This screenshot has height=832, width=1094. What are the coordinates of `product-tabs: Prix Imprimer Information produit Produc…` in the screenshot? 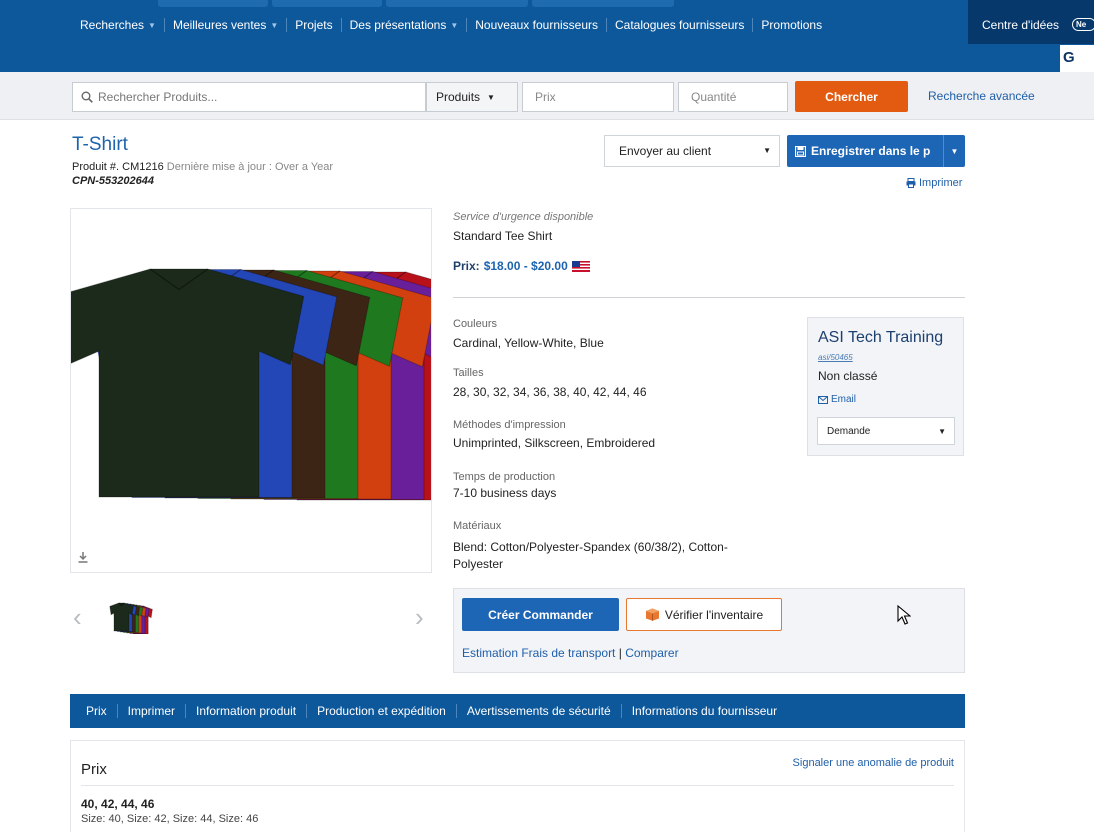 It's located at (517, 711).